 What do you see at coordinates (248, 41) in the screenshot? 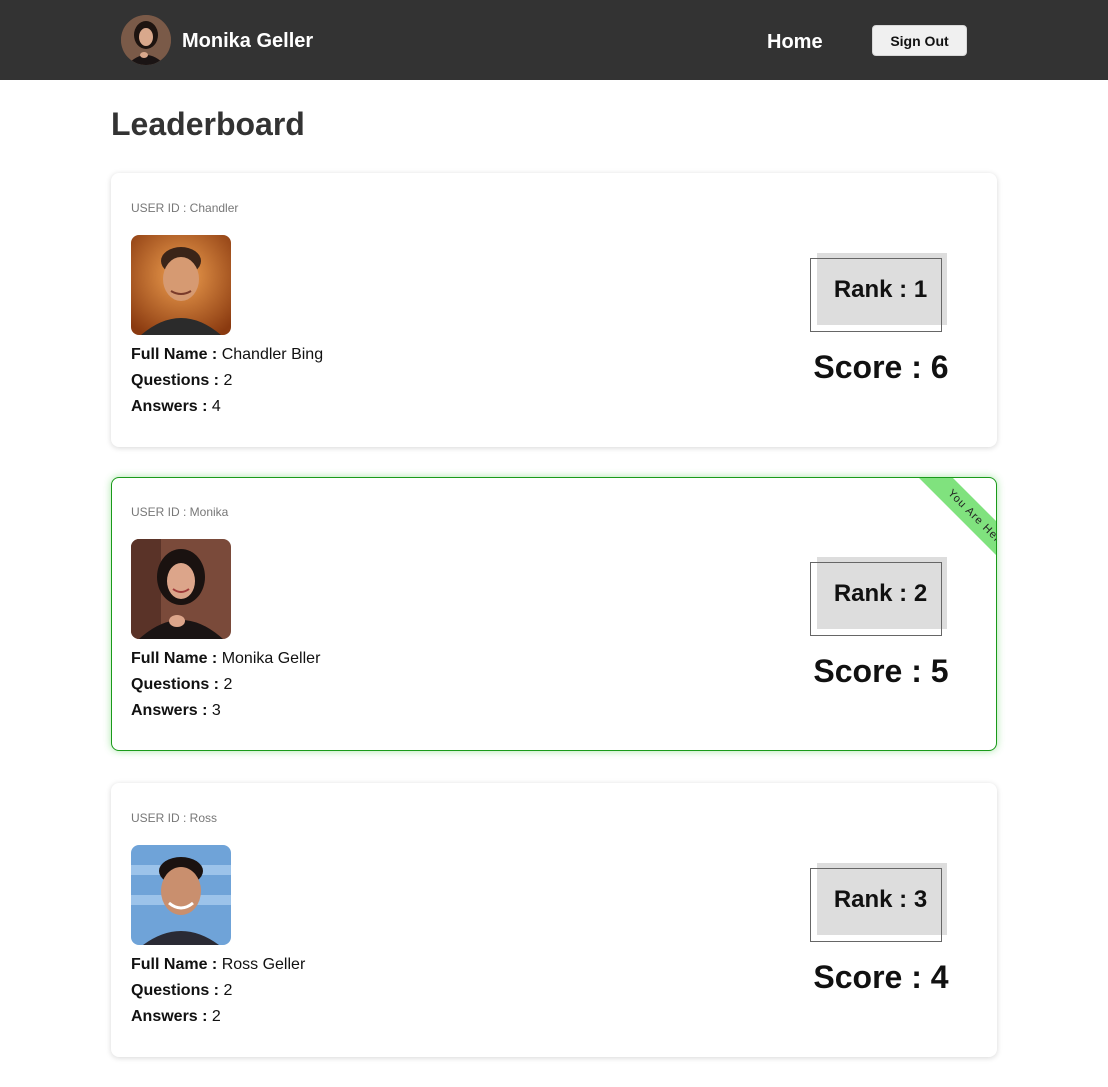
I see `user-name: Monika Geller` at bounding box center [248, 41].